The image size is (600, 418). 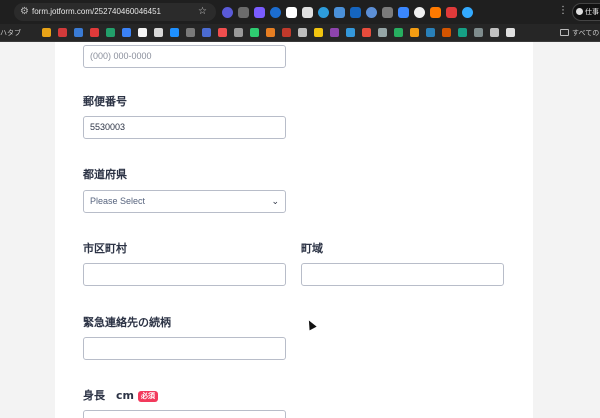 What do you see at coordinates (275, 201) in the screenshot?
I see `chevron-down-icon: ⌄` at bounding box center [275, 201].